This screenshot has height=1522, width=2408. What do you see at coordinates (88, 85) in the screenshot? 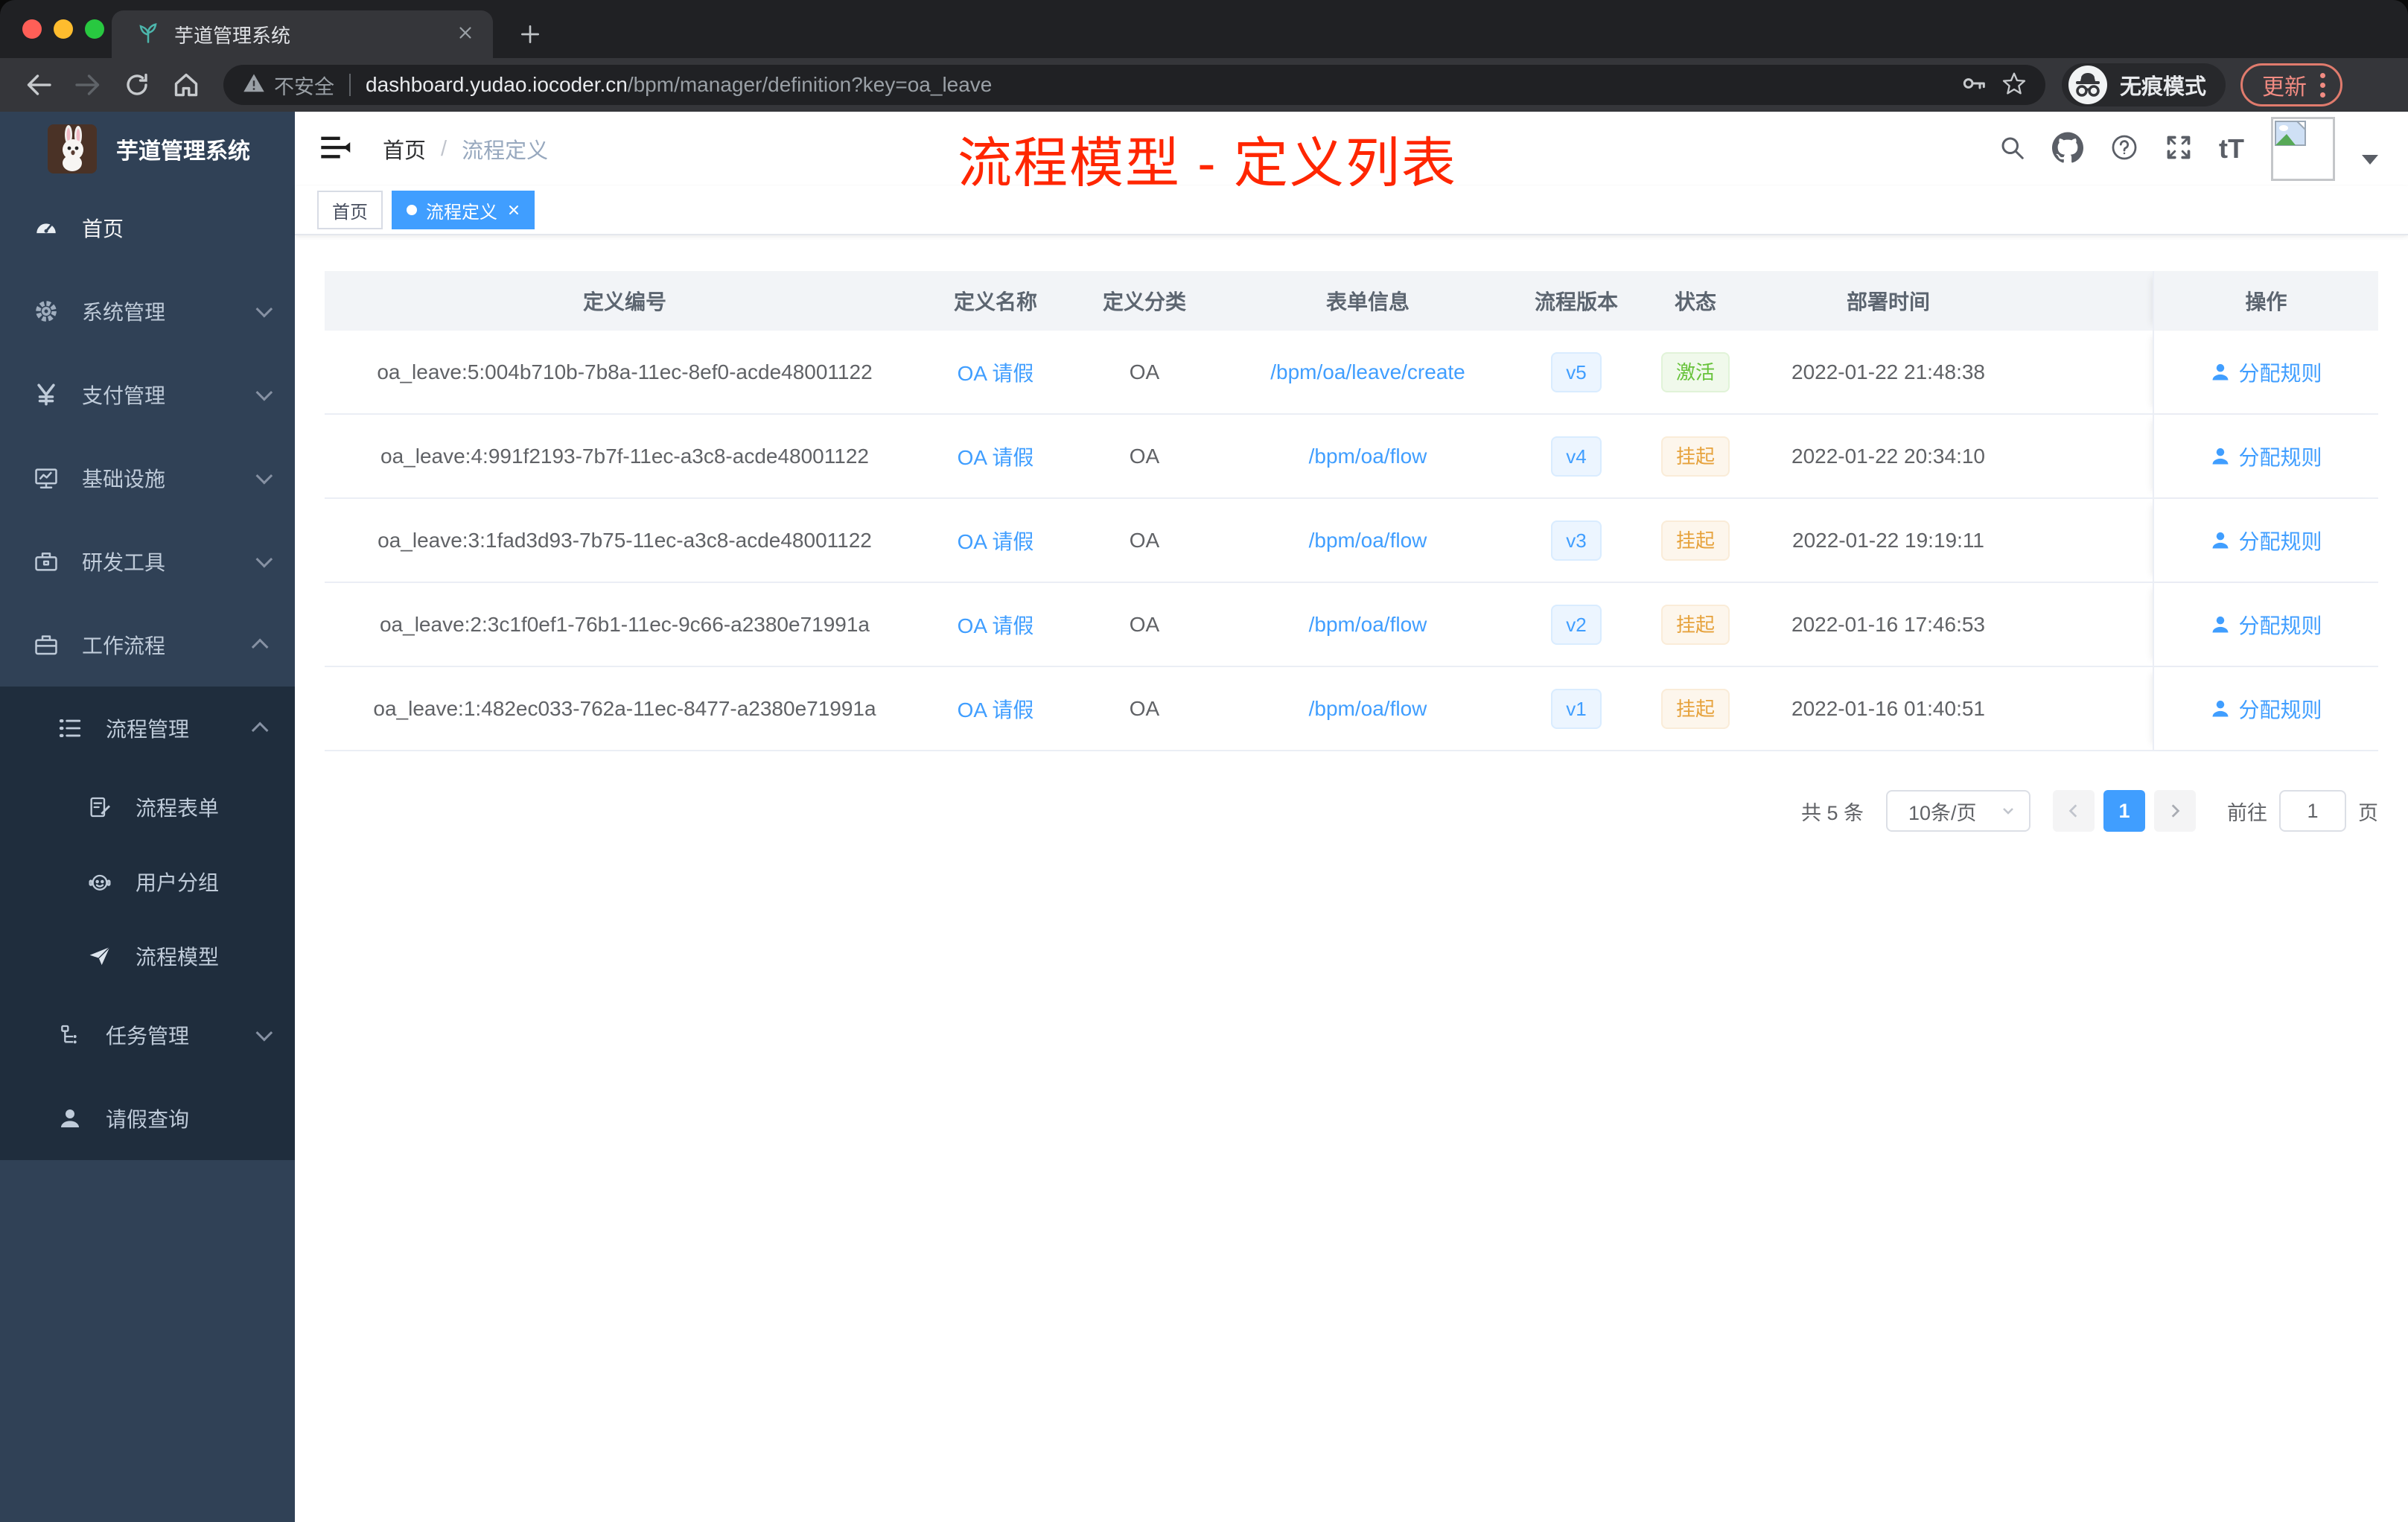
I see `forward-icon` at bounding box center [88, 85].